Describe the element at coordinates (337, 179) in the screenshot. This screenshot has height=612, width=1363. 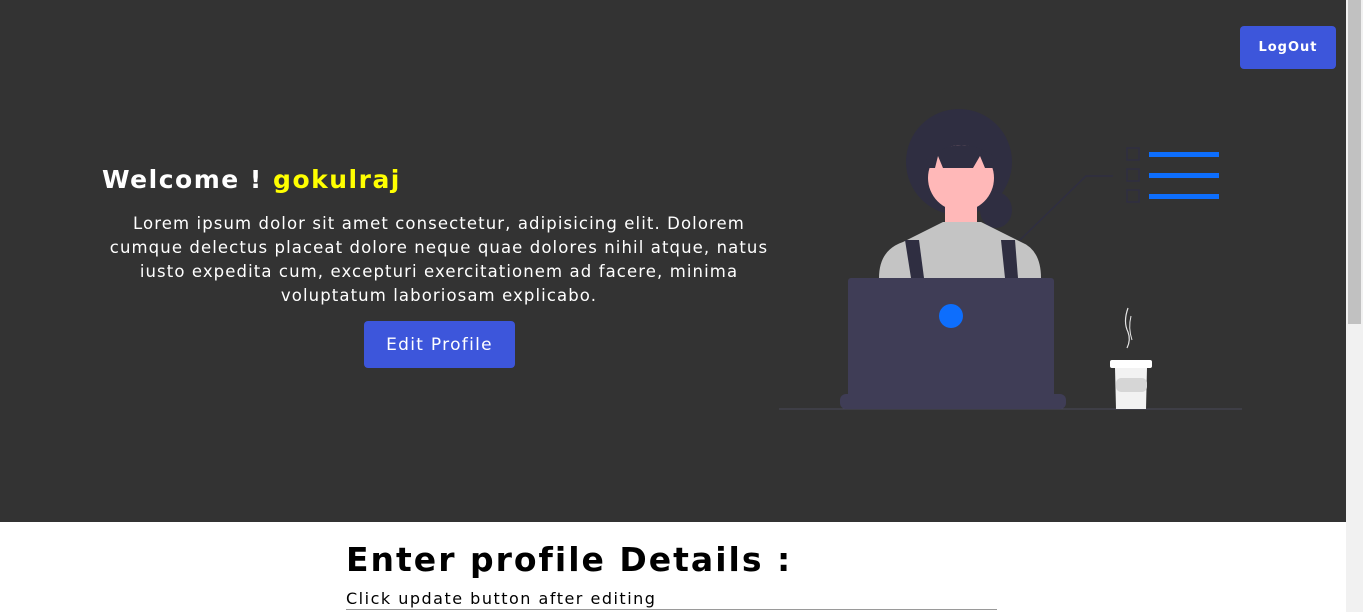
I see `username: gokulraj` at that location.